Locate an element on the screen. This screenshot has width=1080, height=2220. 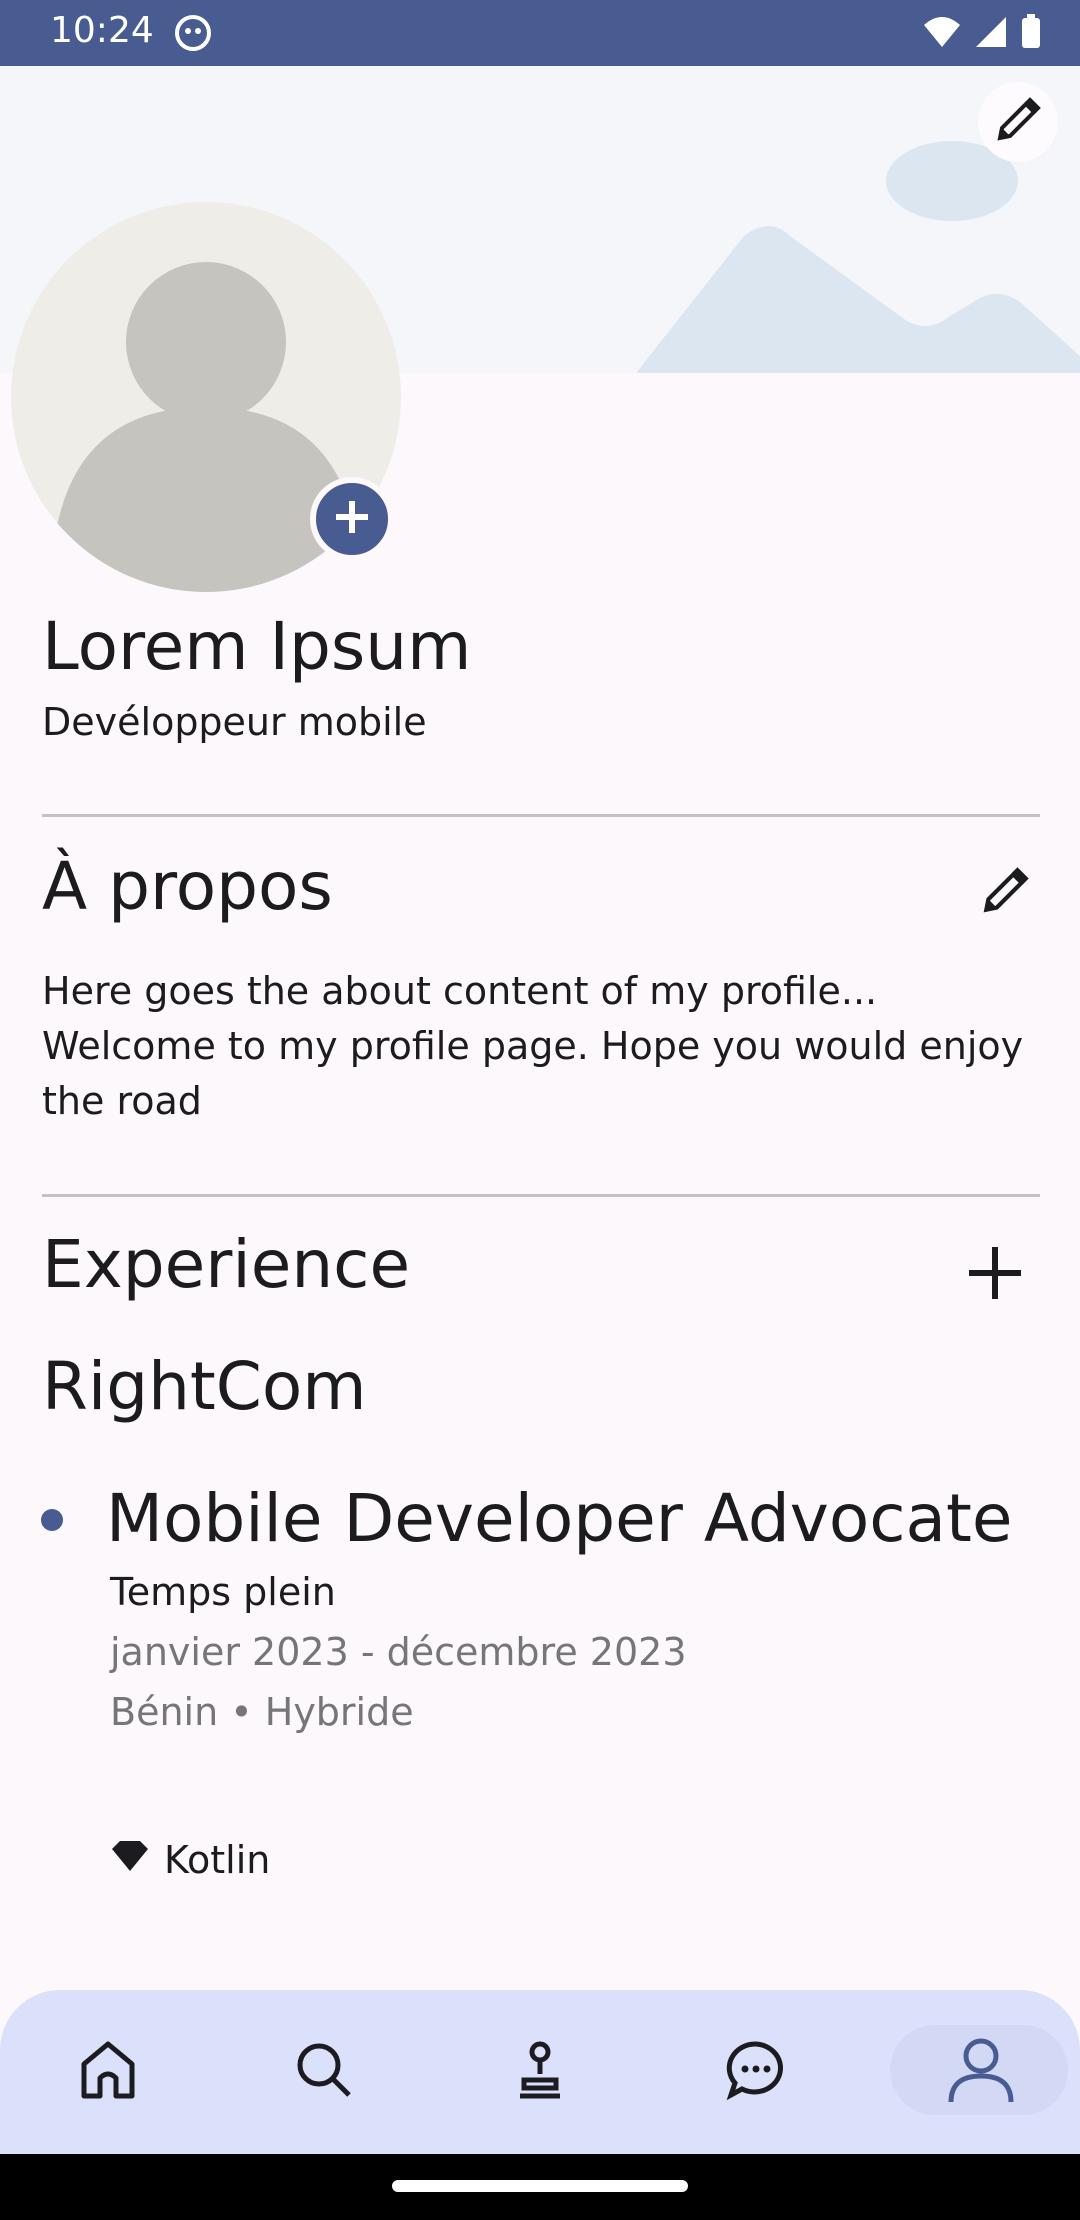
wifi-icon is located at coordinates (942, 34).